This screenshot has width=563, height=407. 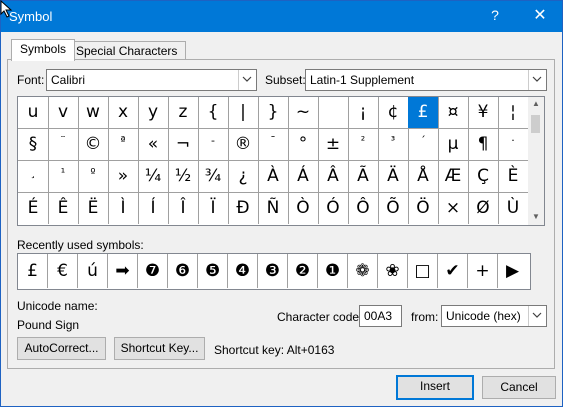 I want to click on symbol-cell: ½, so click(x=183, y=177).